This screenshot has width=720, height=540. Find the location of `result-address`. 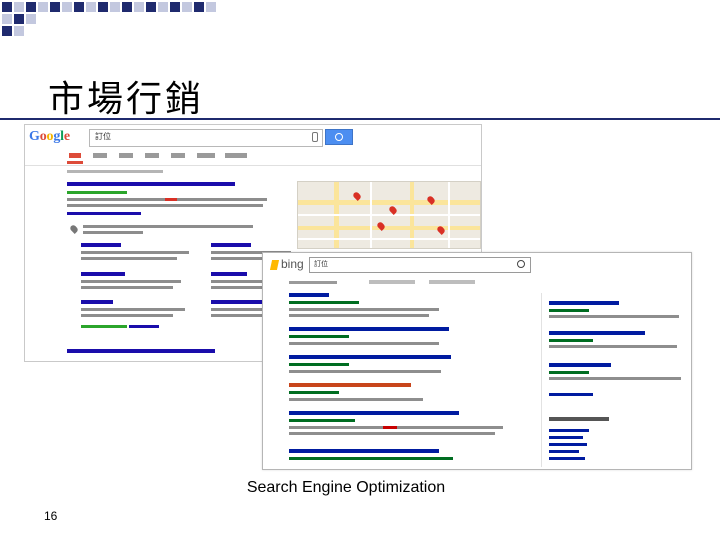

result-address is located at coordinates (168, 226).